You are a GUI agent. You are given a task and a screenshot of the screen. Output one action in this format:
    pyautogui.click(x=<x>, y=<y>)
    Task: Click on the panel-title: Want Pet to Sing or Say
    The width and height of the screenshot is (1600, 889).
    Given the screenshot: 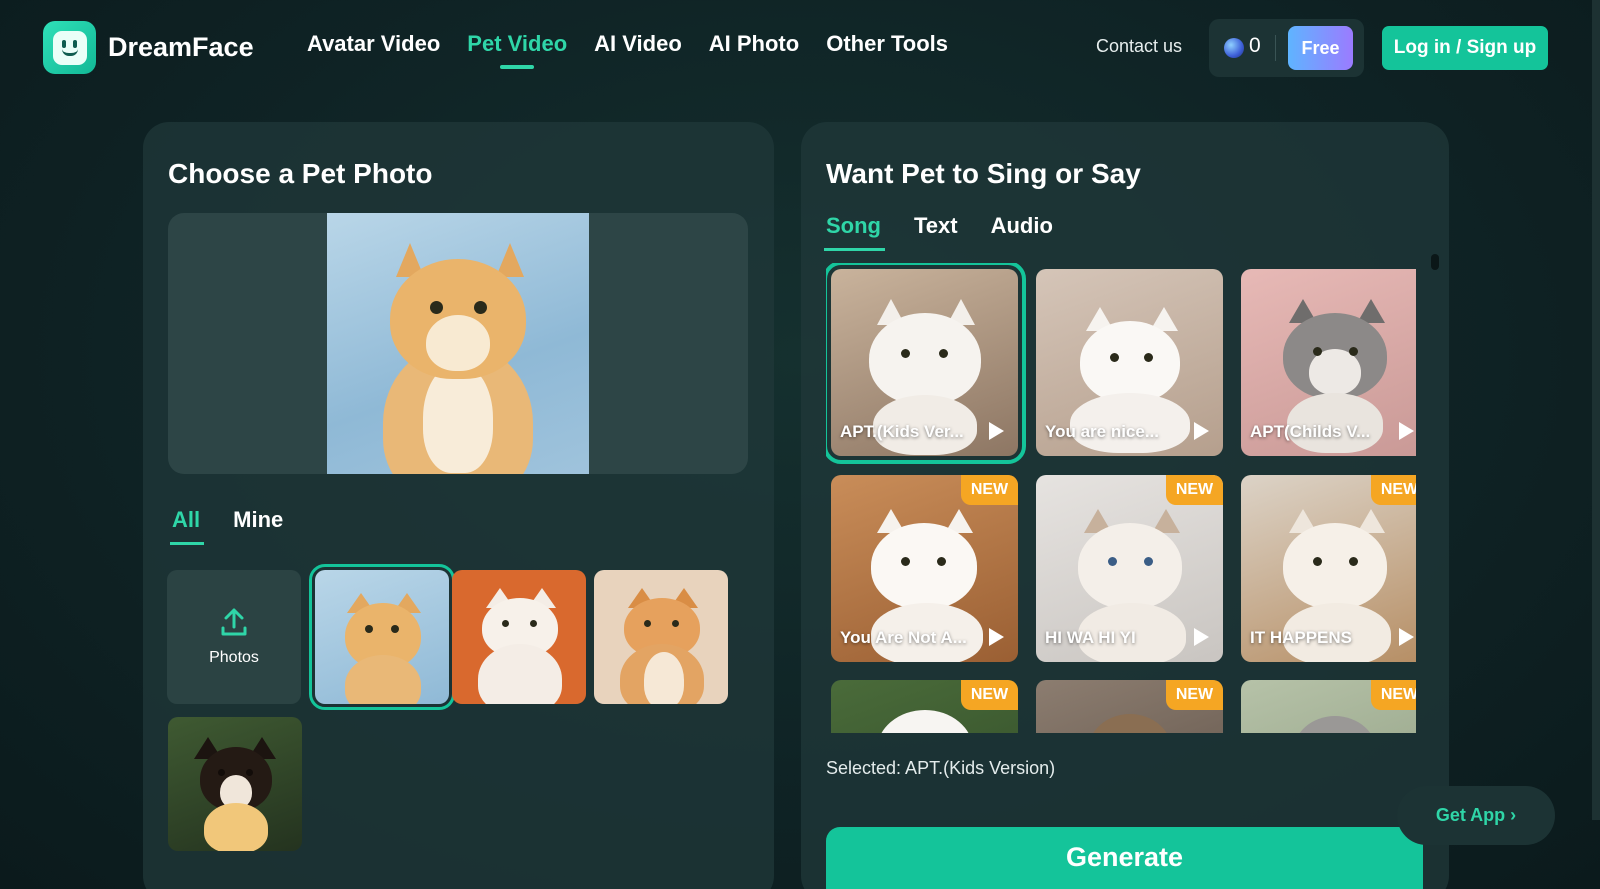 What is the action you would take?
    pyautogui.click(x=983, y=173)
    